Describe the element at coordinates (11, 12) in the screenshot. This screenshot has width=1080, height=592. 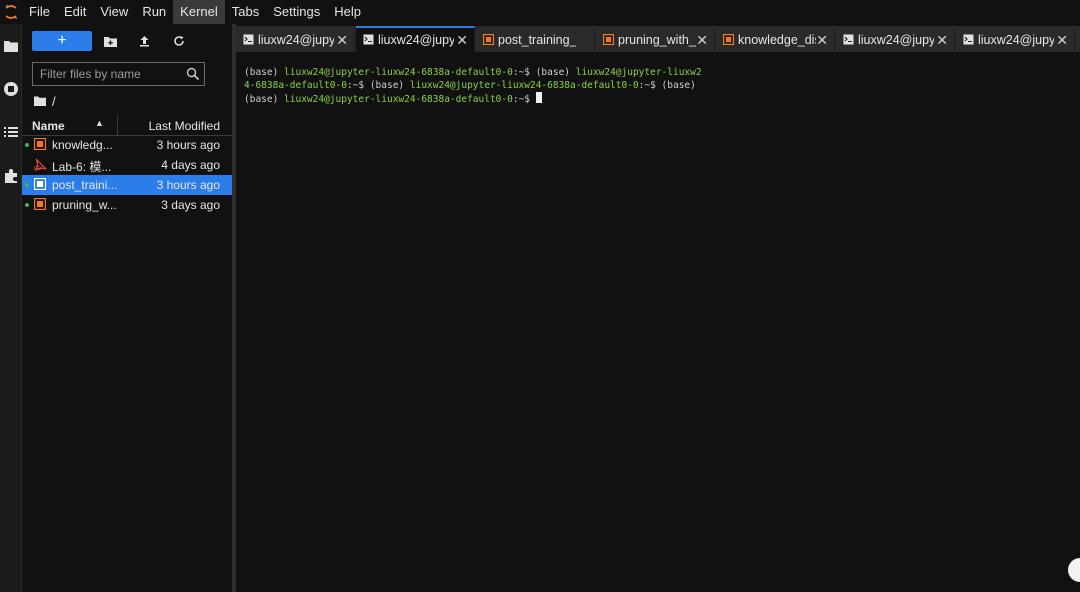
I see `jupyter-logo-icon` at that location.